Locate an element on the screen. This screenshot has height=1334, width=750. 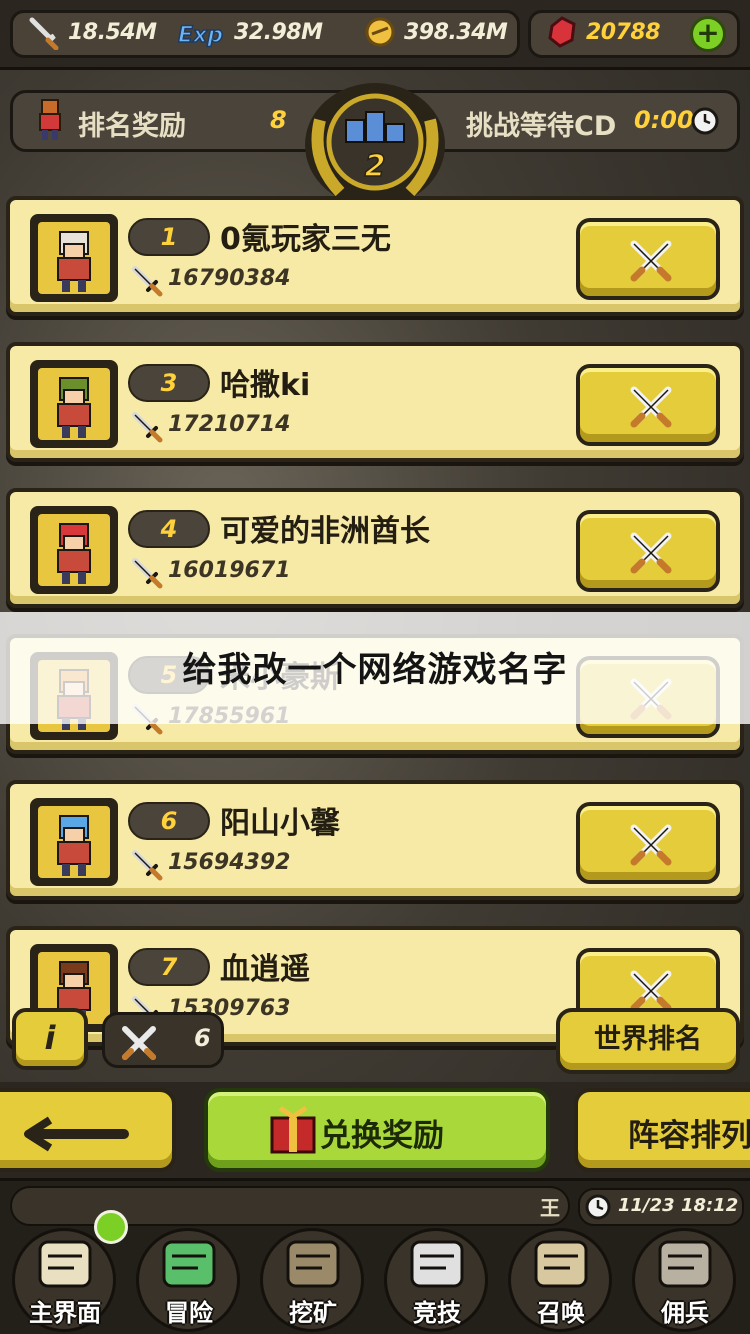
exp-resource: Exp 32.98M is located at coordinates (249, 32).